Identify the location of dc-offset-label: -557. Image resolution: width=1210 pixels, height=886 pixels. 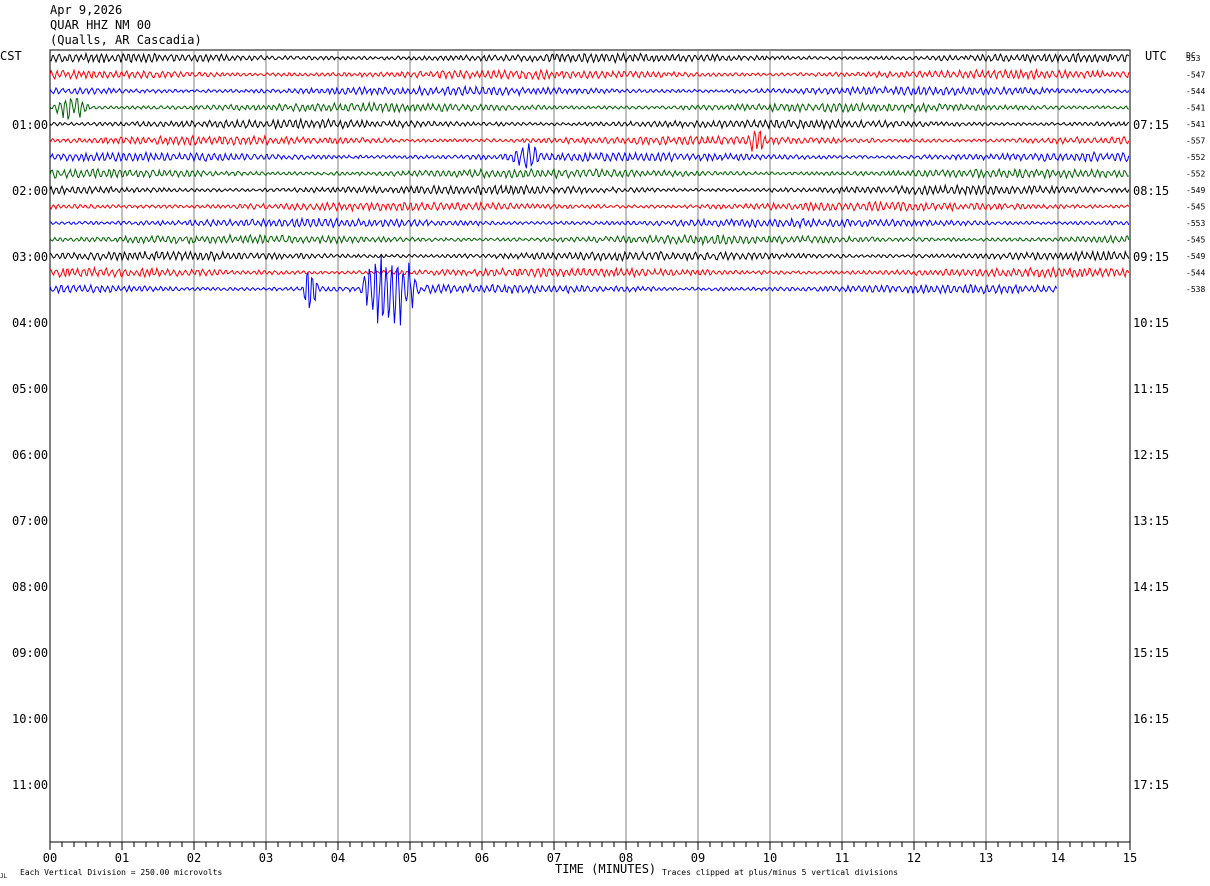
(1195, 141).